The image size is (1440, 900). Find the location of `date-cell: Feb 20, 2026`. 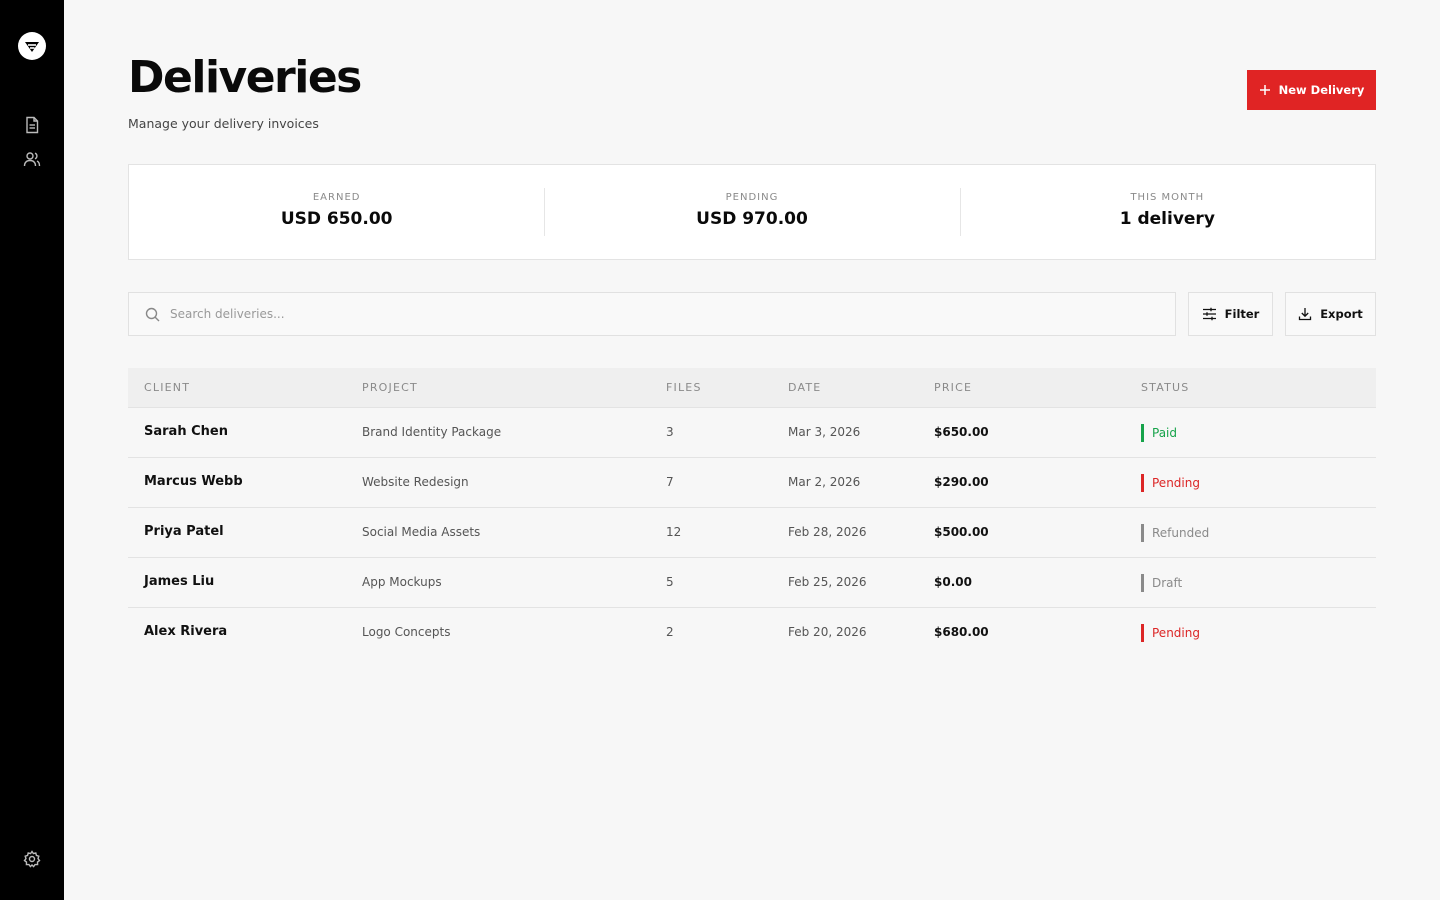

date-cell: Feb 20, 2026 is located at coordinates (827, 632).